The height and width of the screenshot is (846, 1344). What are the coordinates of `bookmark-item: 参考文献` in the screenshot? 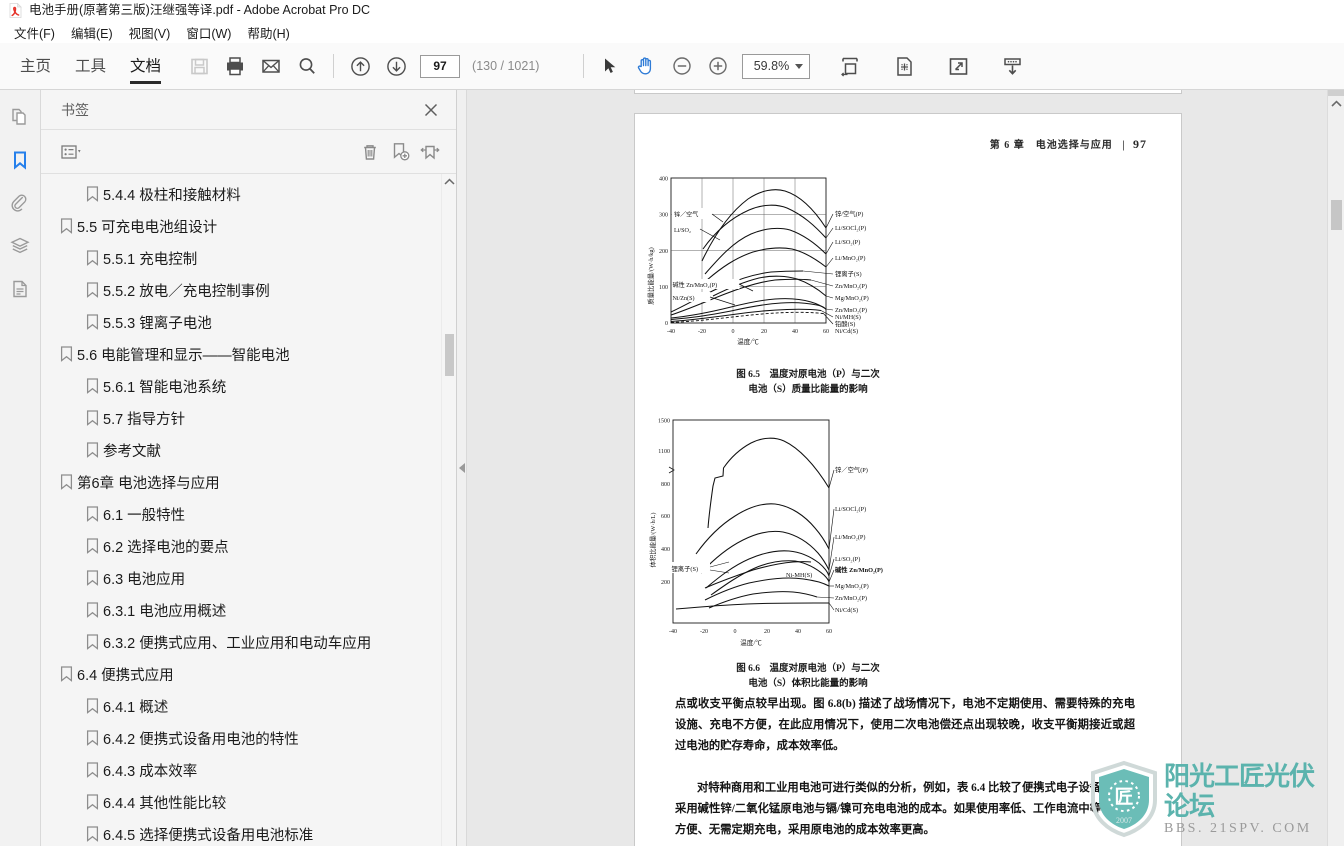 It's located at (248, 450).